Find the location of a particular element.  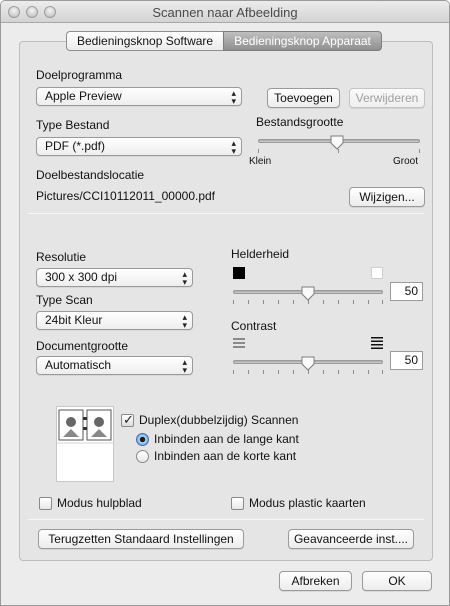

scan-type-value: 24bit Kleur is located at coordinates (74, 320).